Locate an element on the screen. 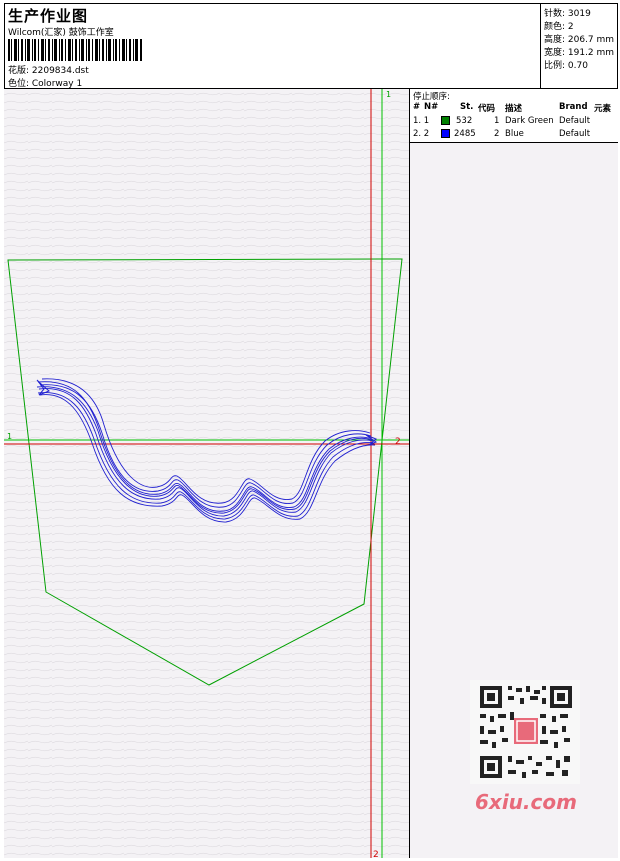 The image size is (620, 861). row2-brand: Default is located at coordinates (575, 134).